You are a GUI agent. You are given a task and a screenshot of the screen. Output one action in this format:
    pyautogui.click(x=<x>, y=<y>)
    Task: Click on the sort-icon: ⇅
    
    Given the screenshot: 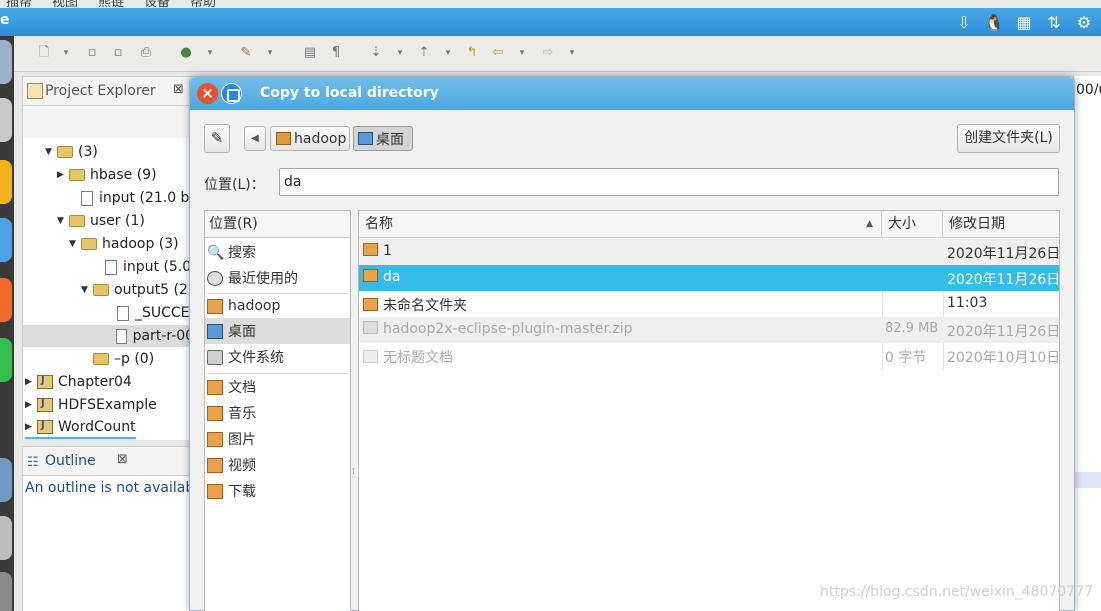 What is the action you would take?
    pyautogui.click(x=1054, y=22)
    